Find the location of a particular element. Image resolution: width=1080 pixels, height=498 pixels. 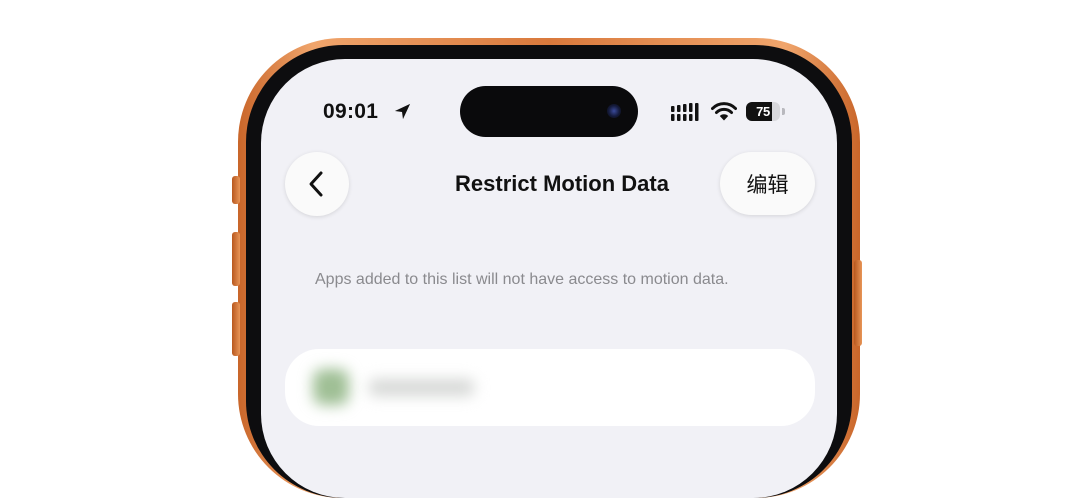

chevron-left-icon is located at coordinates (316, 184).